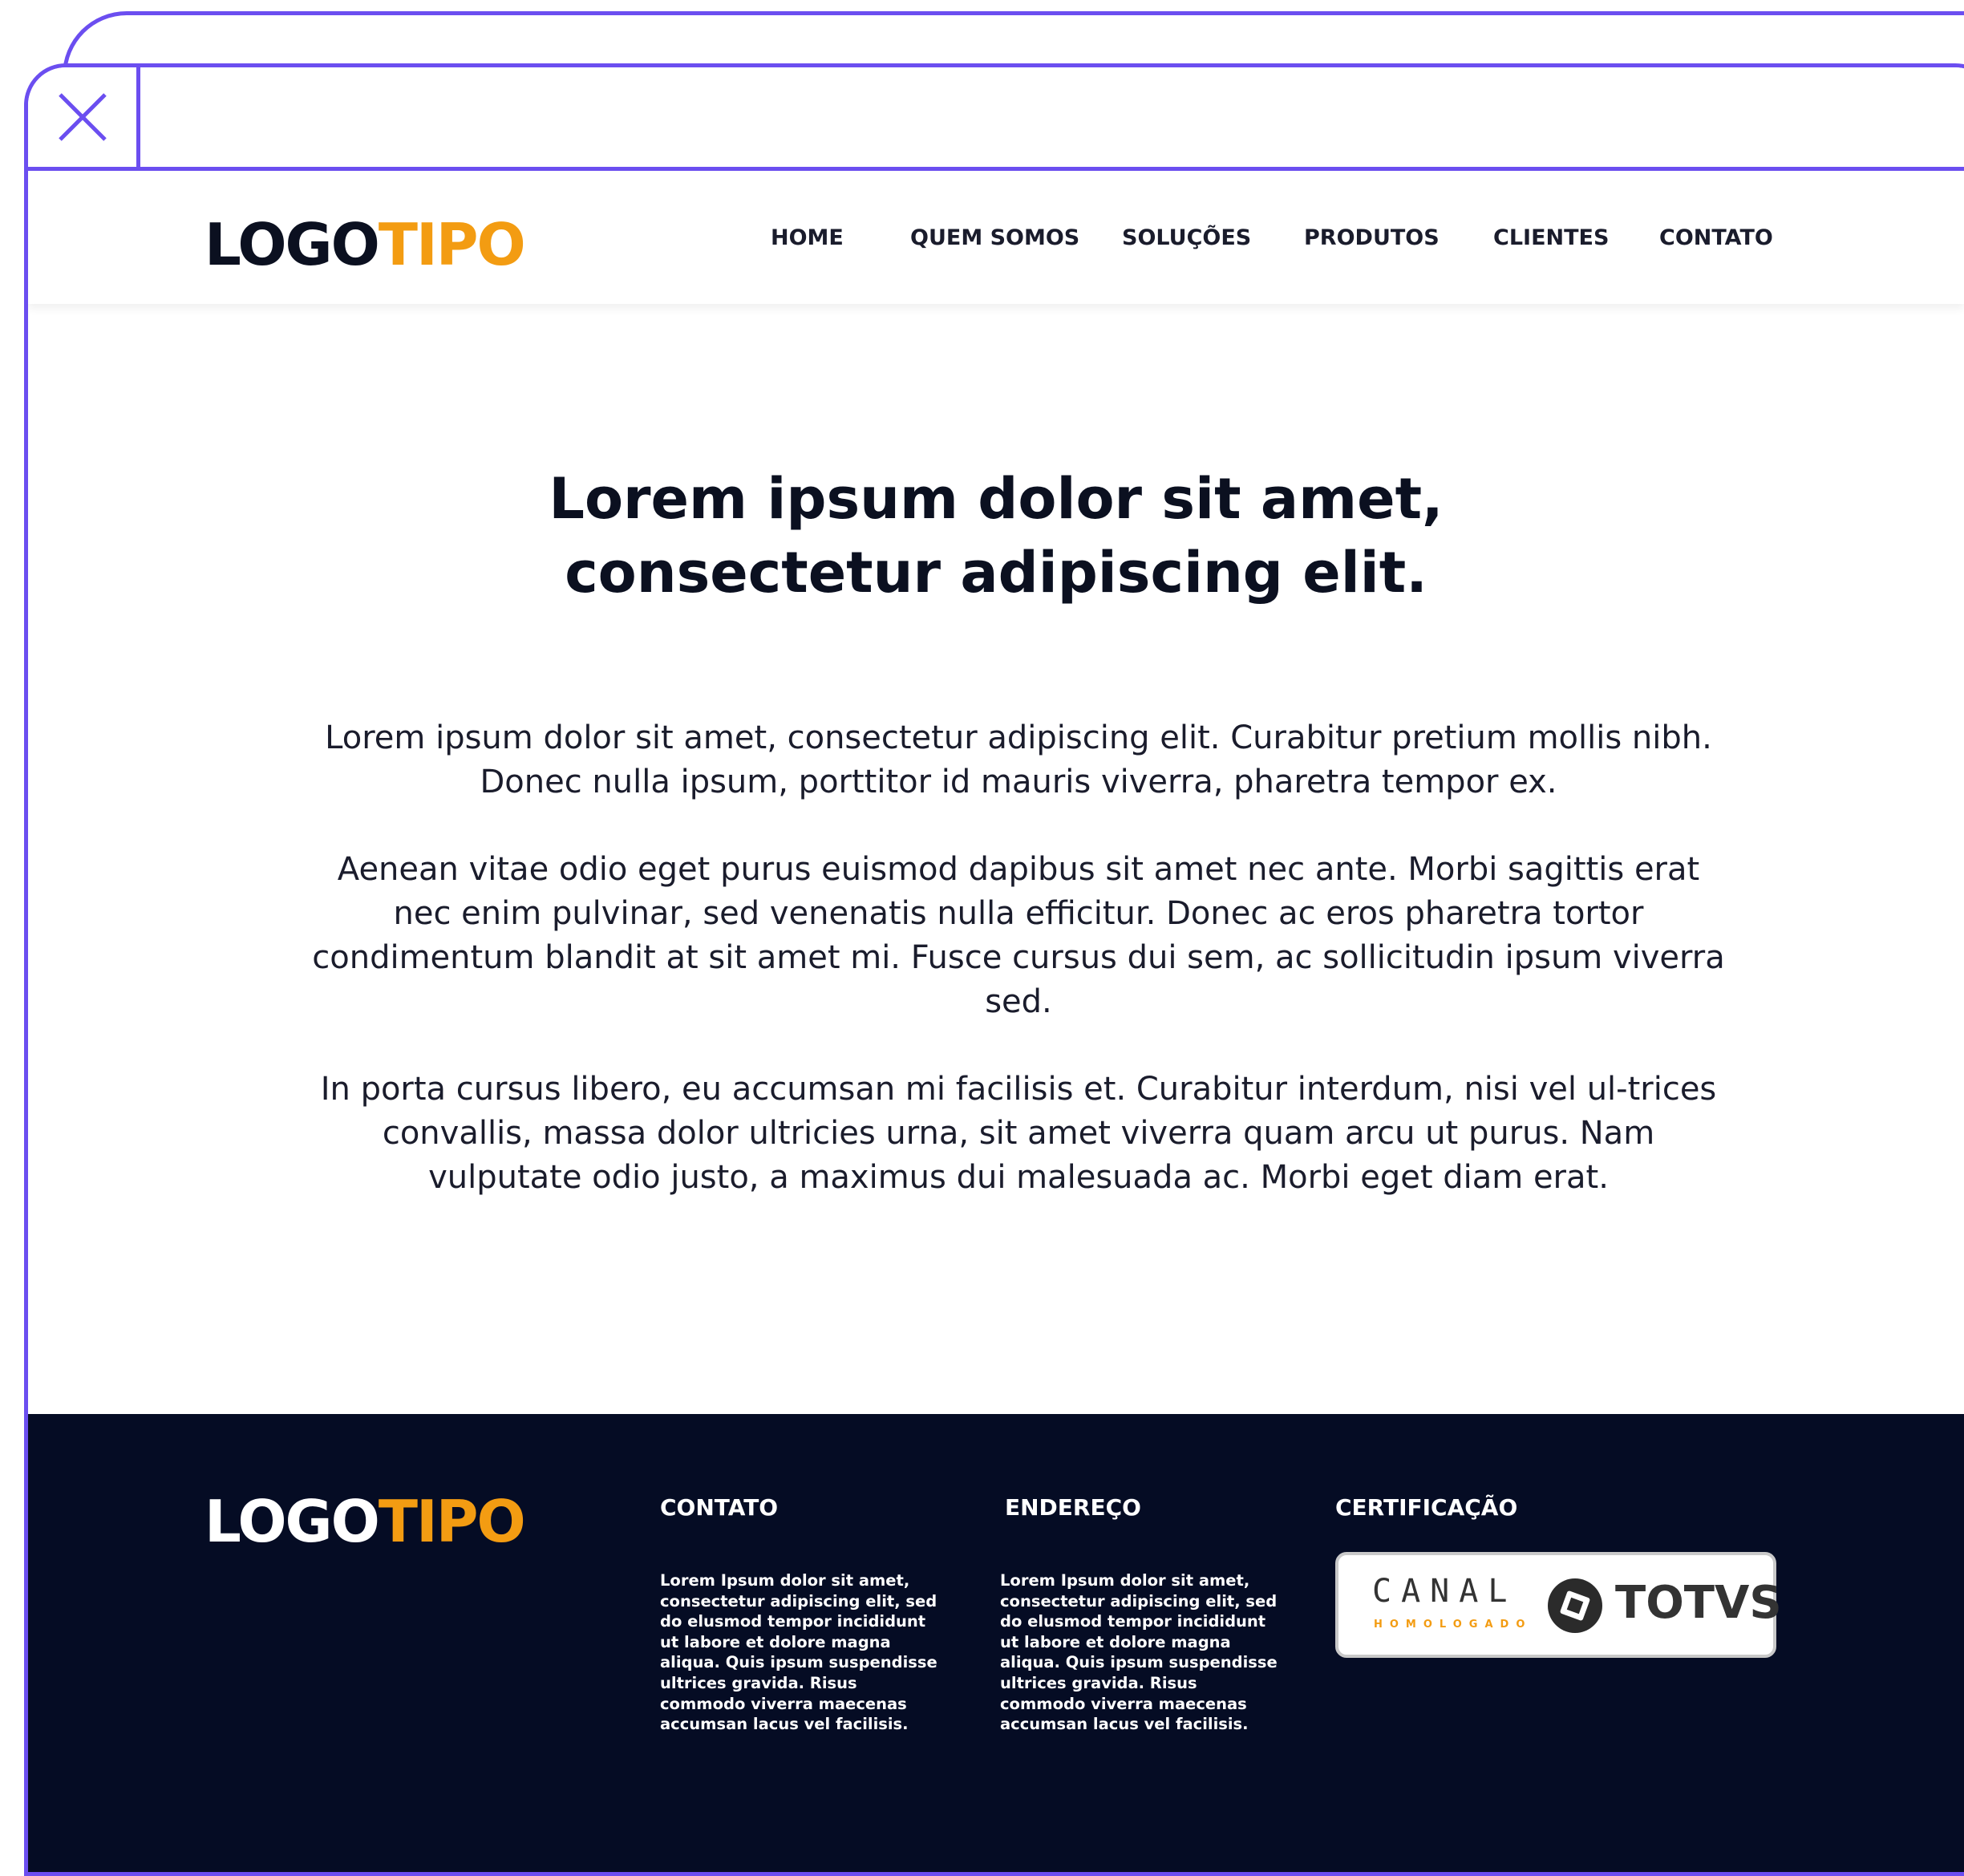  Describe the element at coordinates (1372, 237) in the screenshot. I see `nav-item-produtos: PRODUTOS` at that location.